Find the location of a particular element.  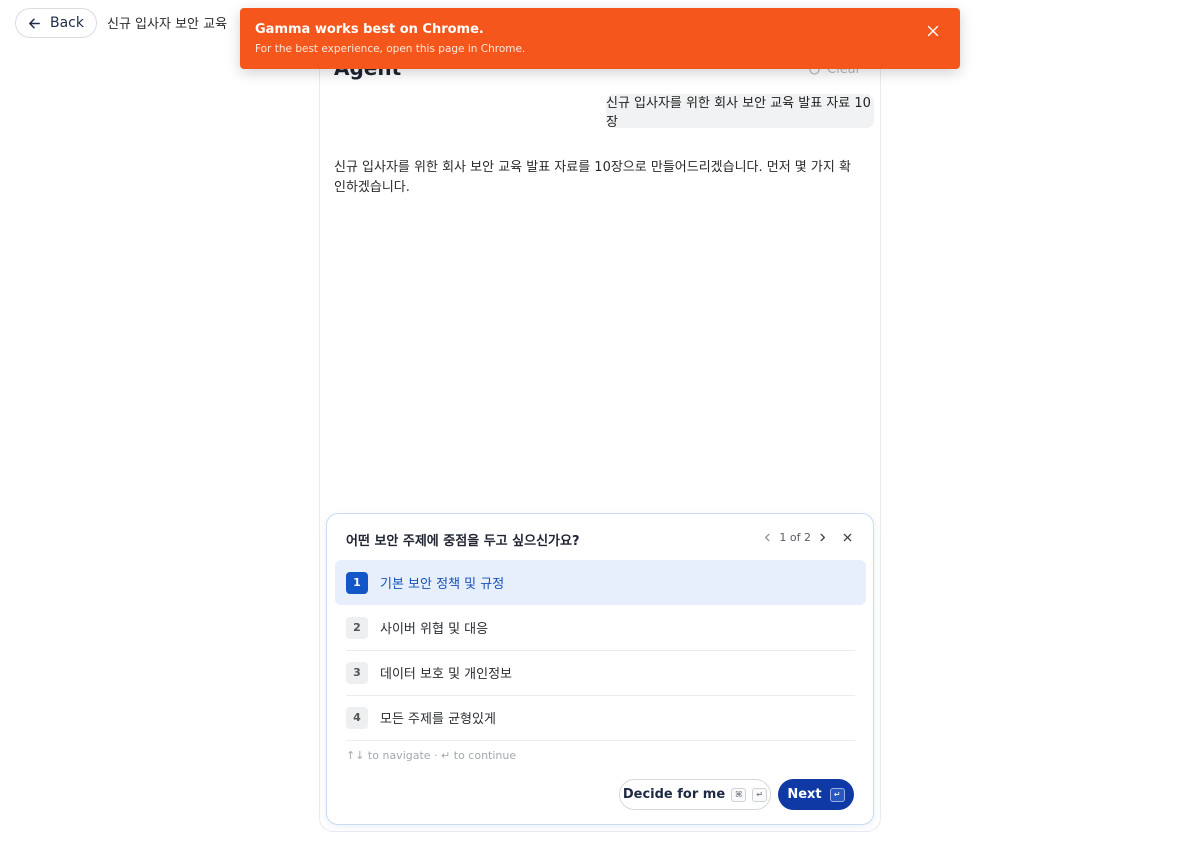

document-title: 신규 입사자 보안 교육 is located at coordinates (167, 24).